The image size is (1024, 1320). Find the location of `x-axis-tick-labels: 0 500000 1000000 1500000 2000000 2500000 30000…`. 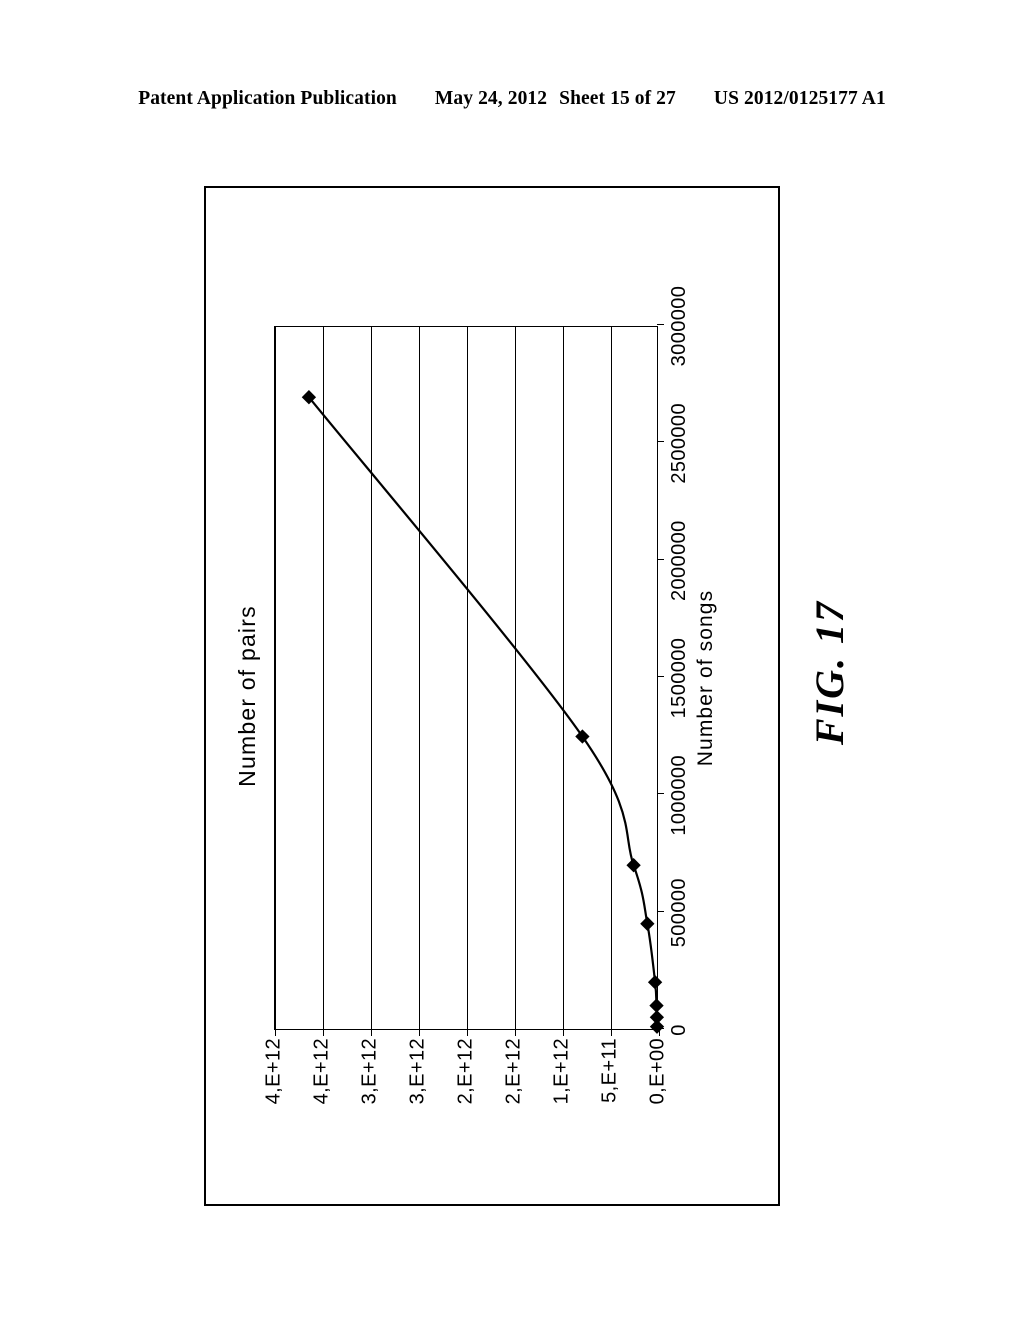

x-axis-tick-labels: 0 500000 1000000 1500000 2000000 2500000 30000… is located at coordinates (675, 661).